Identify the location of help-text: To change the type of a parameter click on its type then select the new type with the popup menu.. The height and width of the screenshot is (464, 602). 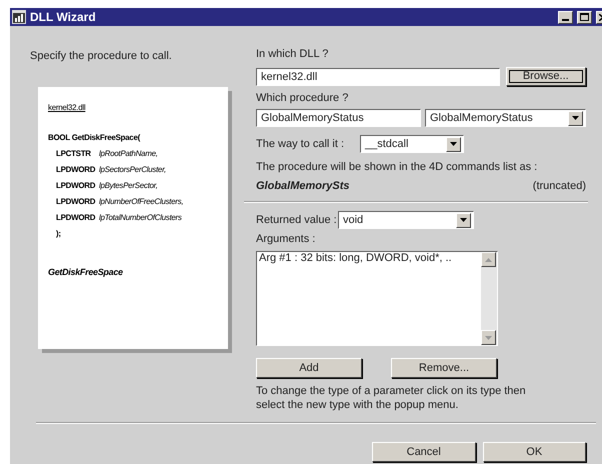
(391, 398).